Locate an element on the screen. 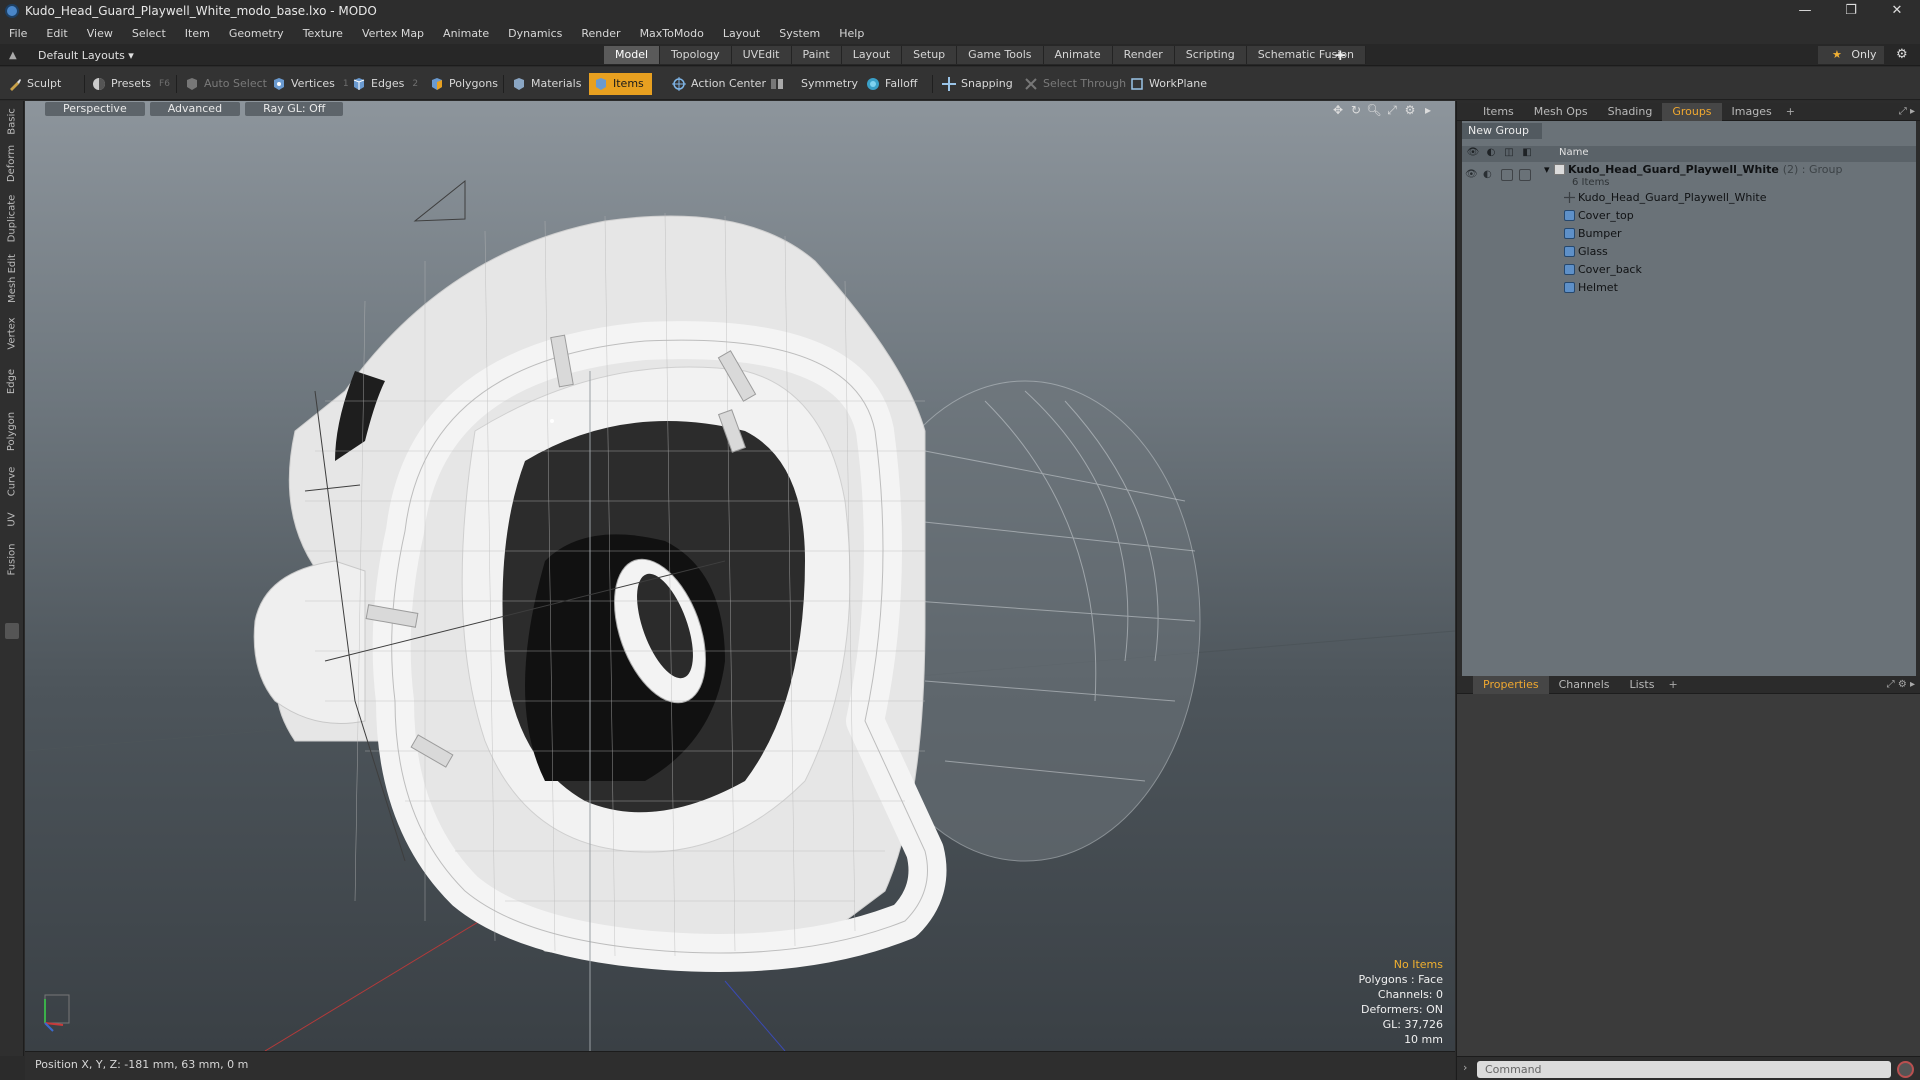 This screenshot has width=1920, height=1080. add-tab-icon: + is located at coordinates (1340, 55).